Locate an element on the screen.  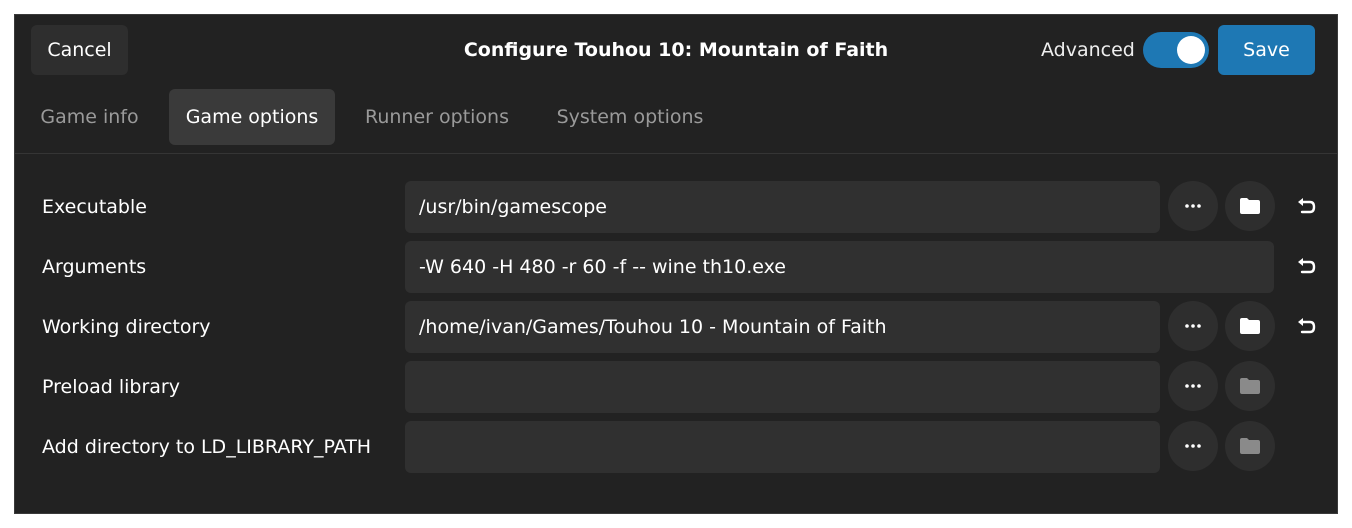
executable-more-button is located at coordinates (1193, 206).